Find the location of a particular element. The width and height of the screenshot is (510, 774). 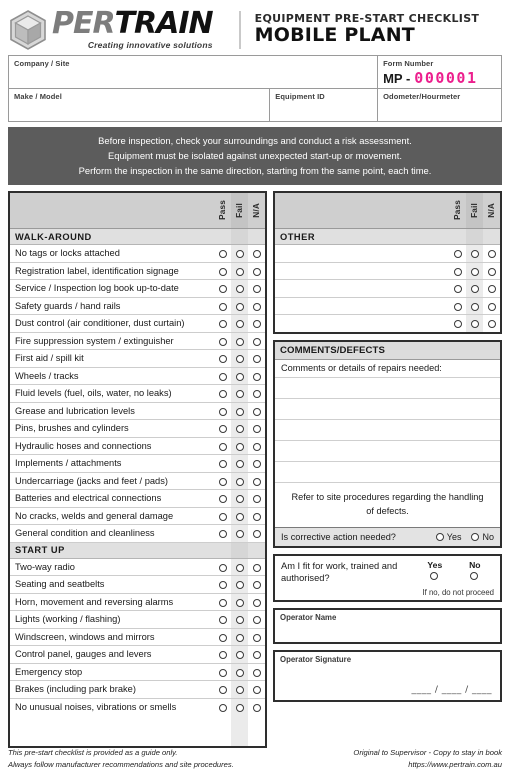

signature-date-line: ____ / ____ / ____ is located at coordinates (451, 690).